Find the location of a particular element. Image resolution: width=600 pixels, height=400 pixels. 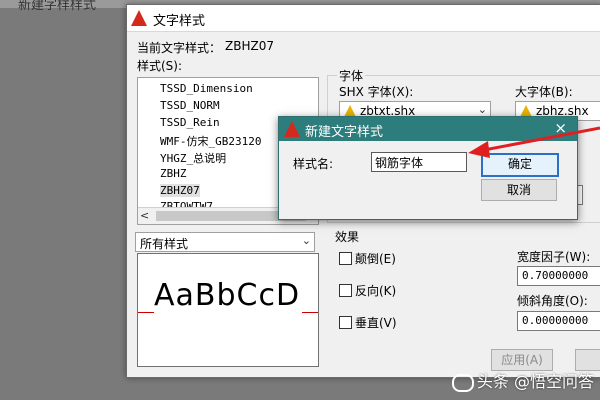

watermark: 头条 @悟空问答 is located at coordinates (522, 380).